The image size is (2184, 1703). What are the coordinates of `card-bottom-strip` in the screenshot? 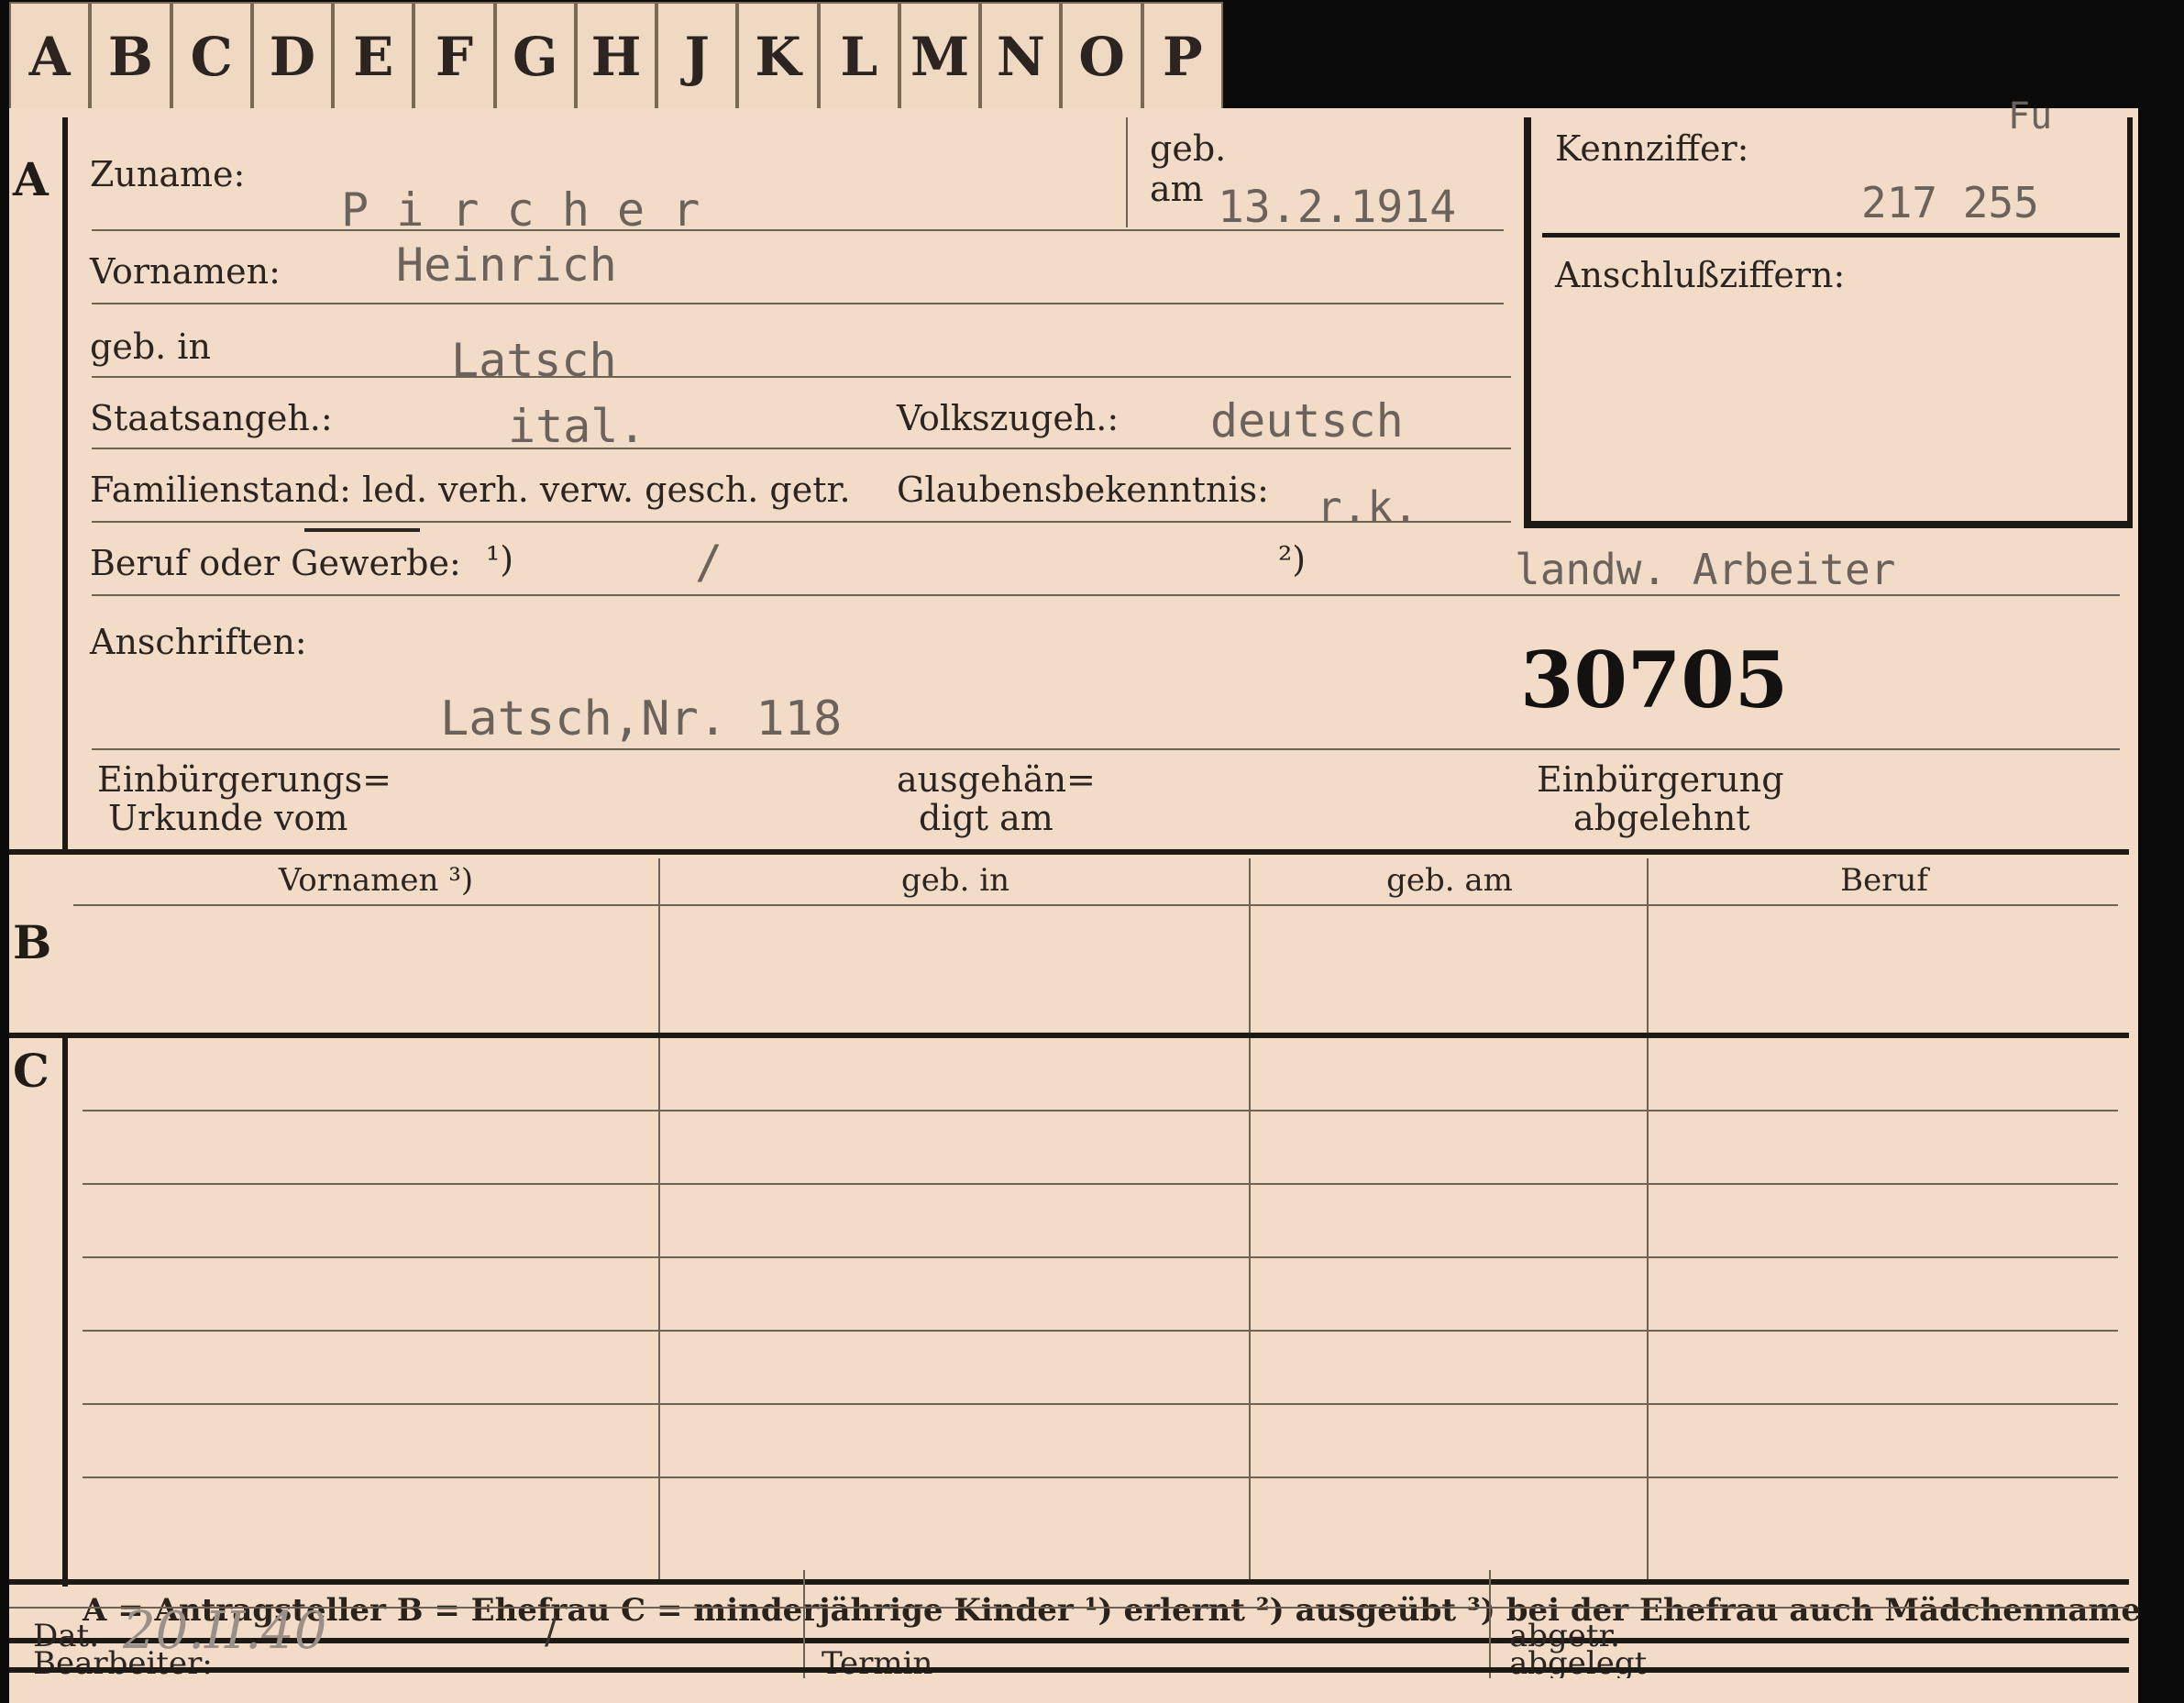 It's located at (1073, 1691).